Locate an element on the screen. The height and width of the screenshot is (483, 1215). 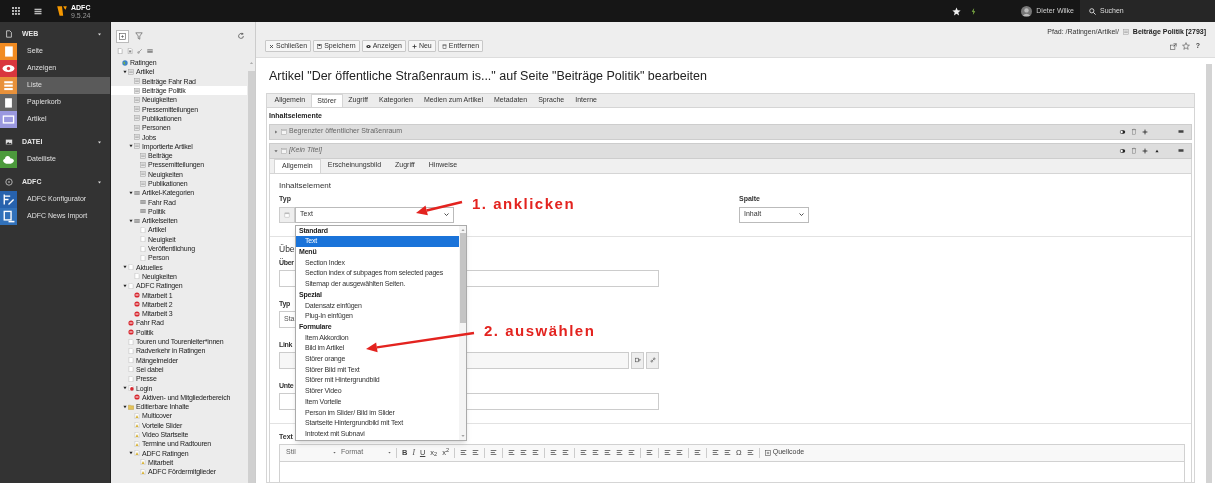
section-heading: Inhaltselement is located at coordinates (306, 185).